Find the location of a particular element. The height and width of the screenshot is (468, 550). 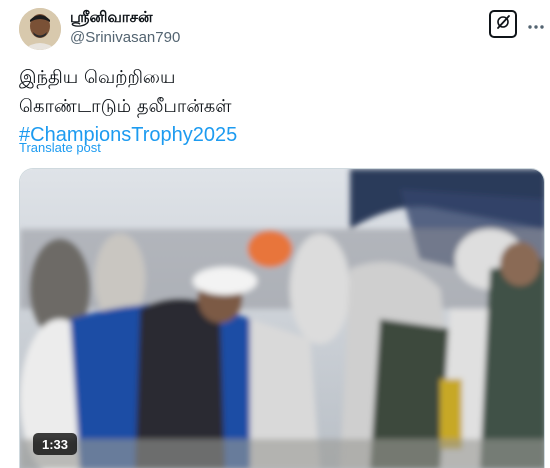

tweet-line-2: கொண்டாடும் தலீபான்கள் is located at coordinates (125, 106).